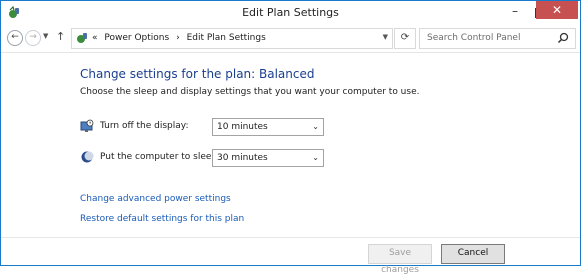 The height and width of the screenshot is (279, 581). Describe the element at coordinates (290, 52) in the screenshot. I see `nav-divider` at that location.